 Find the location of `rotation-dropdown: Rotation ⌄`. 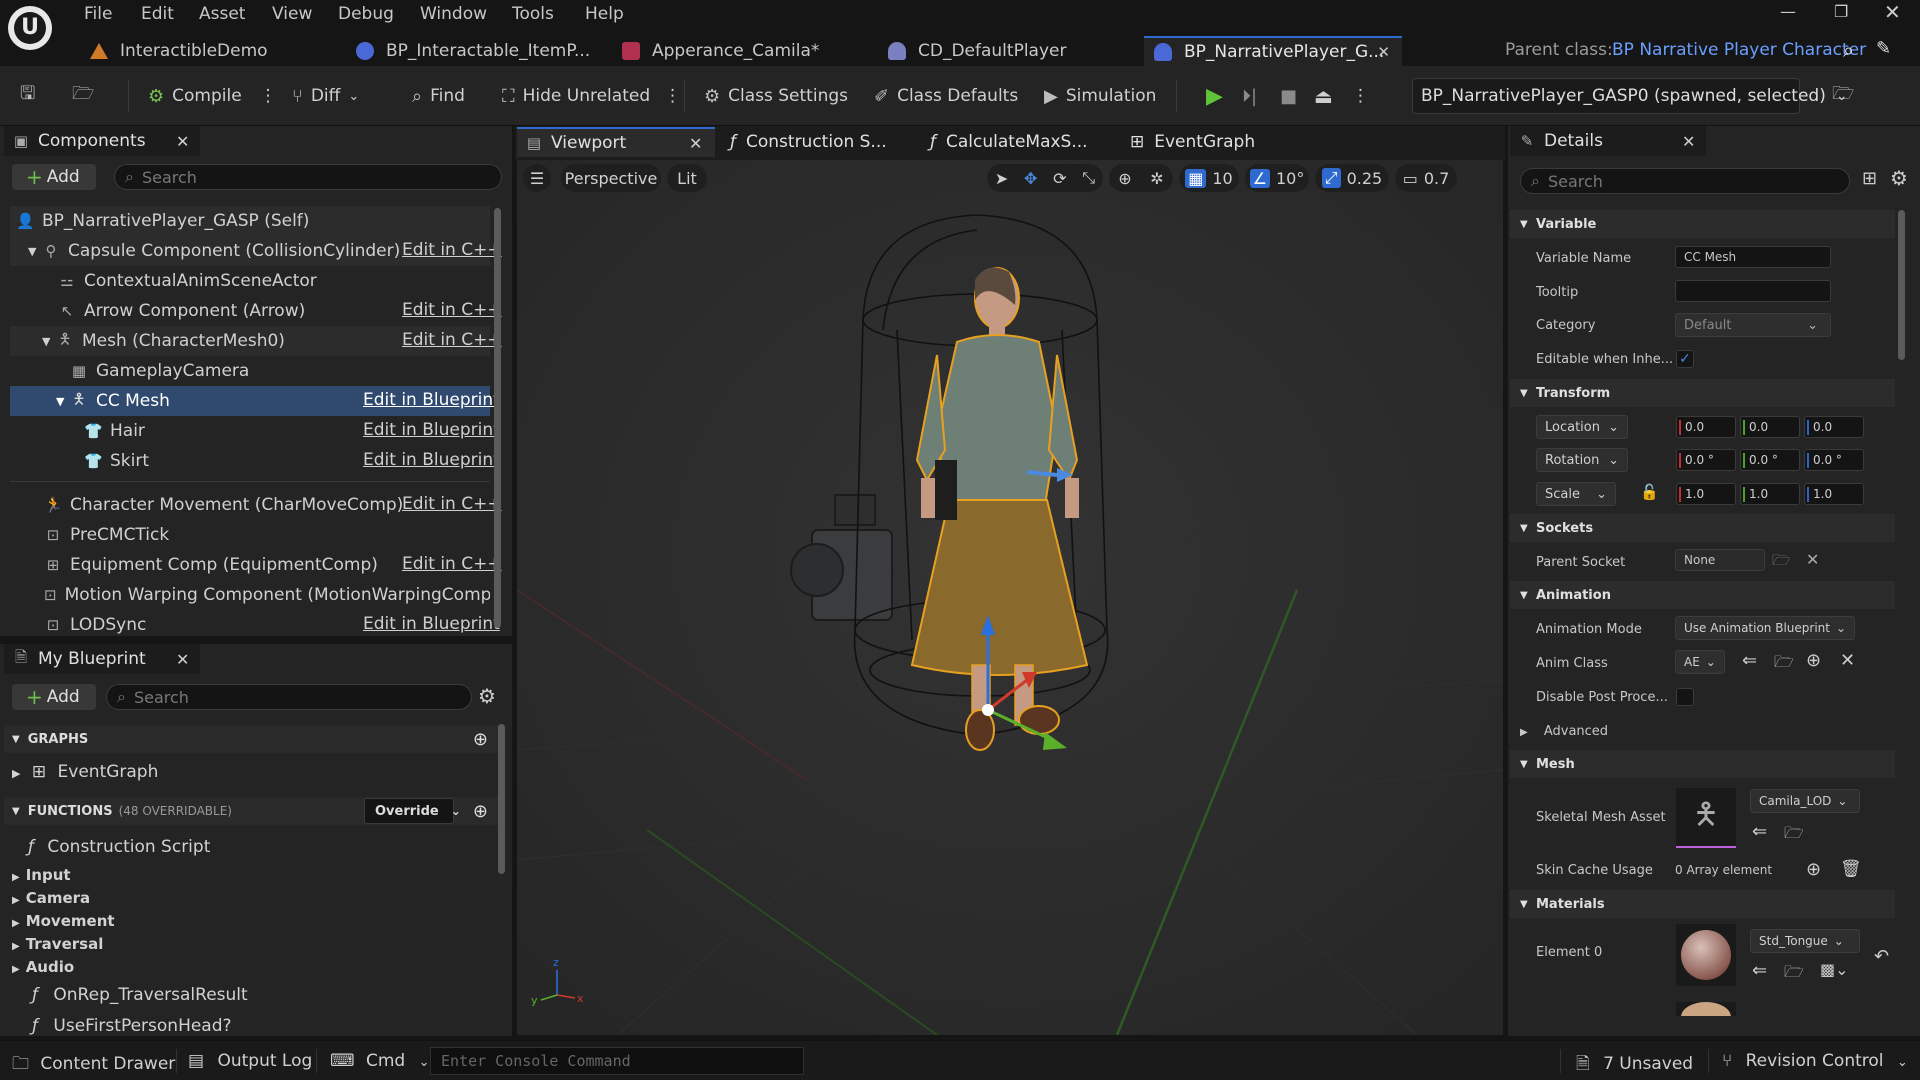

rotation-dropdown: Rotation ⌄ is located at coordinates (1582, 460).